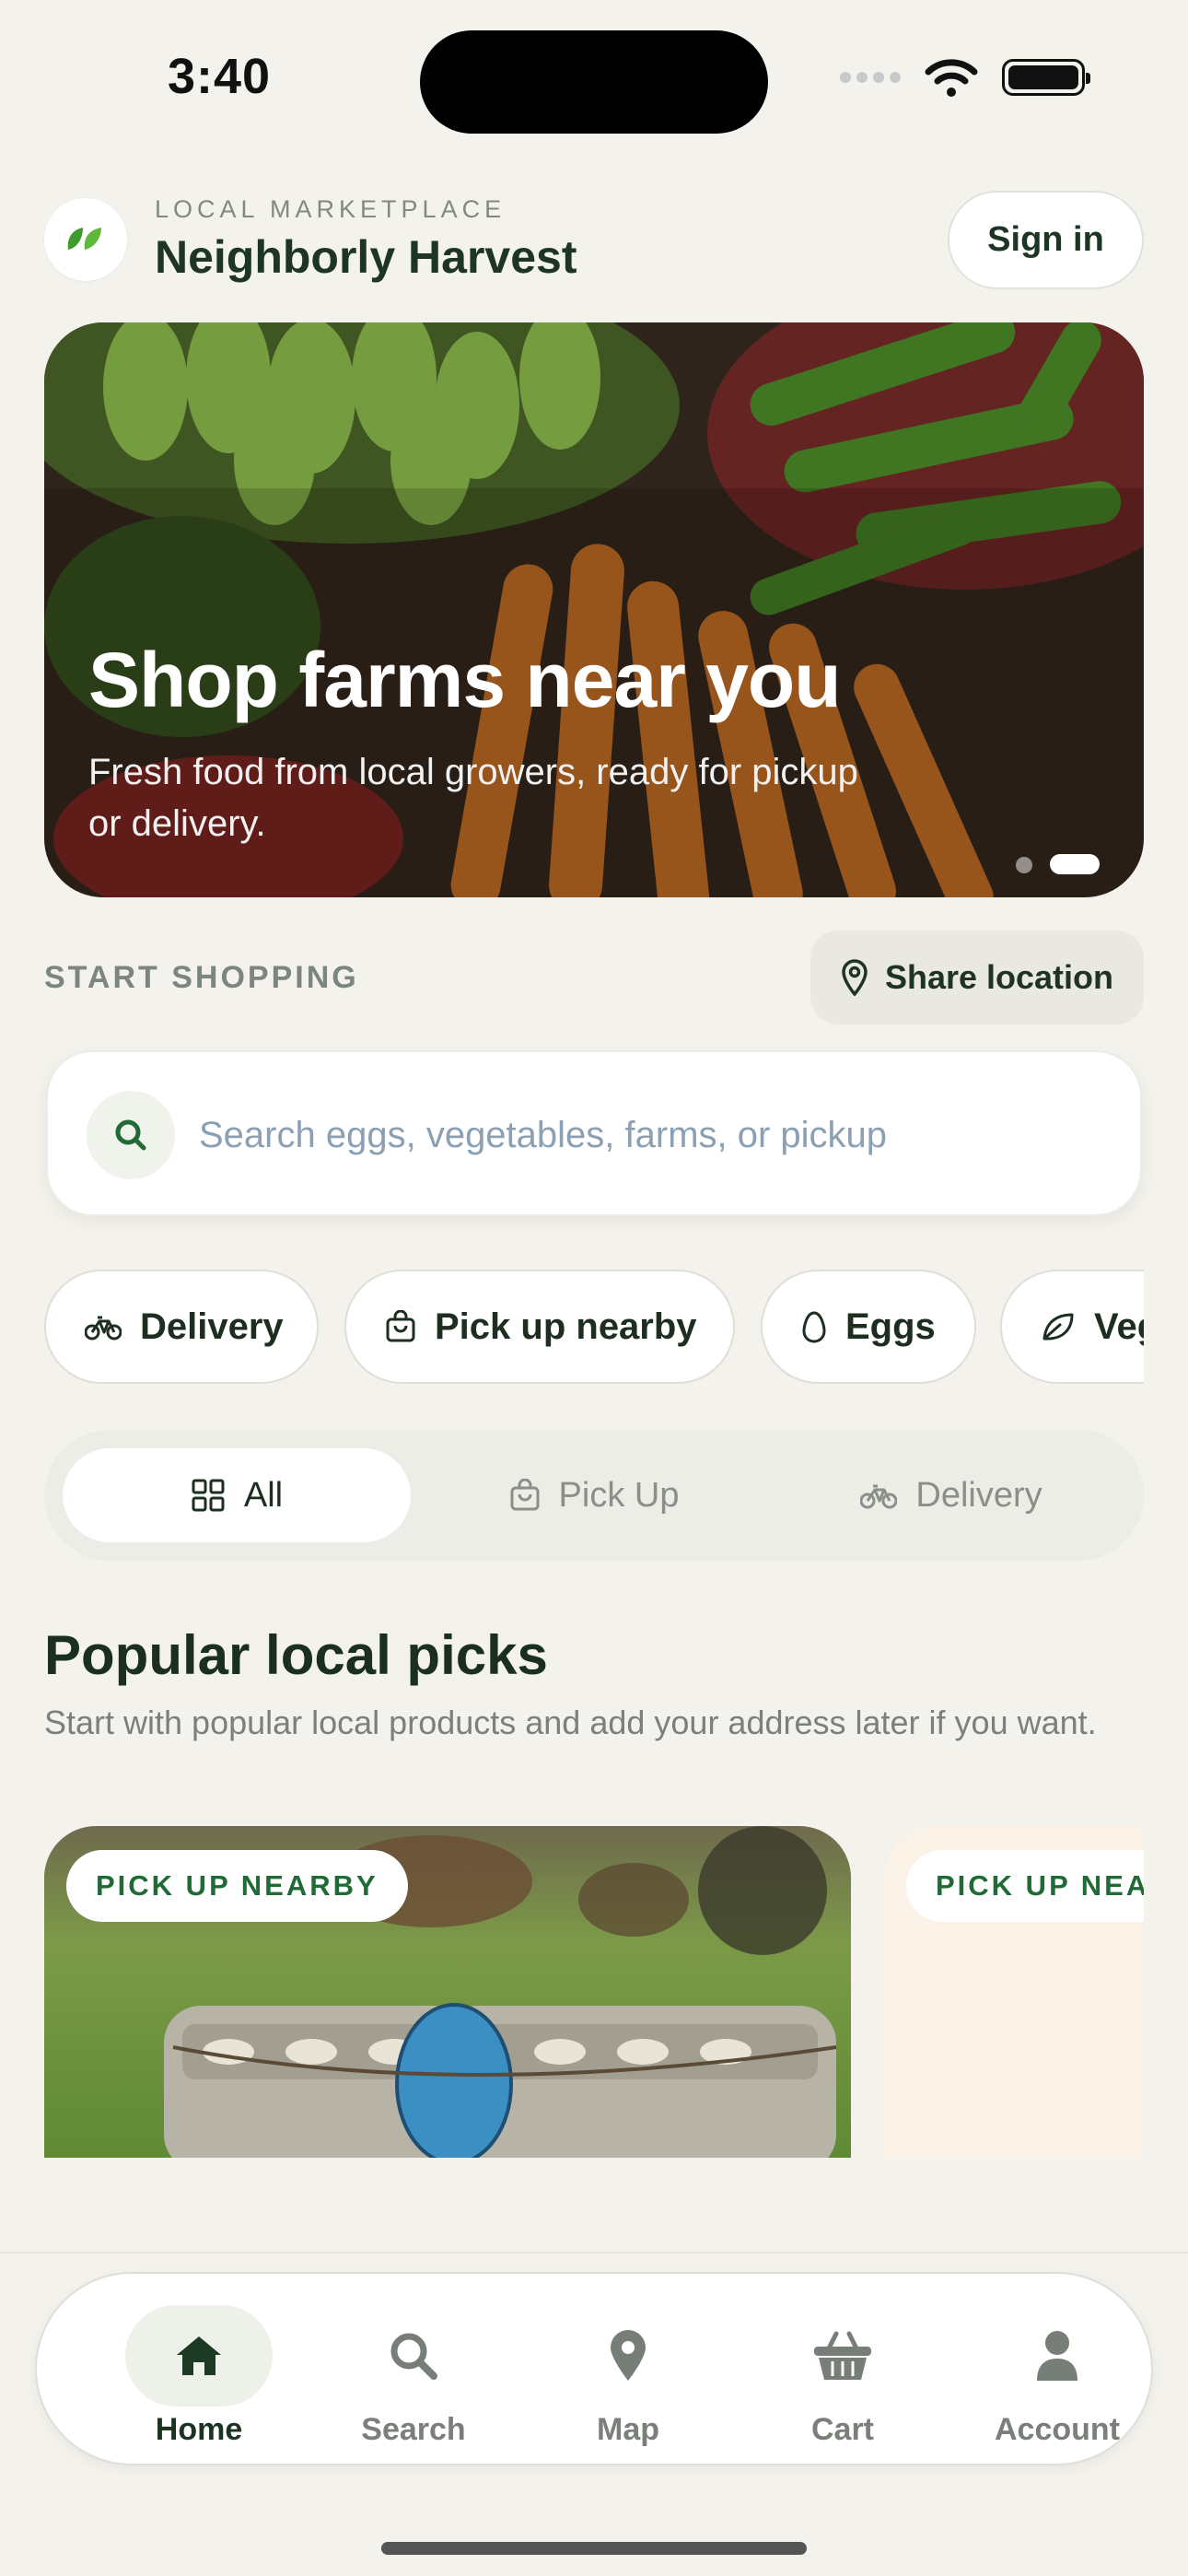 The image size is (1188, 2576). I want to click on status-icons, so click(965, 77).